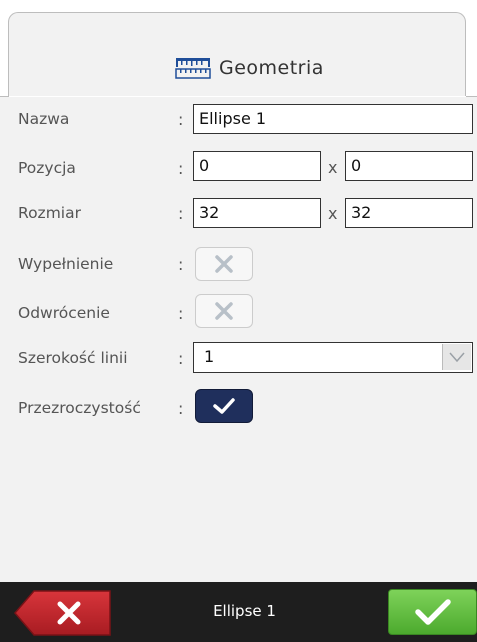 This screenshot has width=477, height=642. What do you see at coordinates (257, 166) in the screenshot?
I see `position-x-input: 0` at bounding box center [257, 166].